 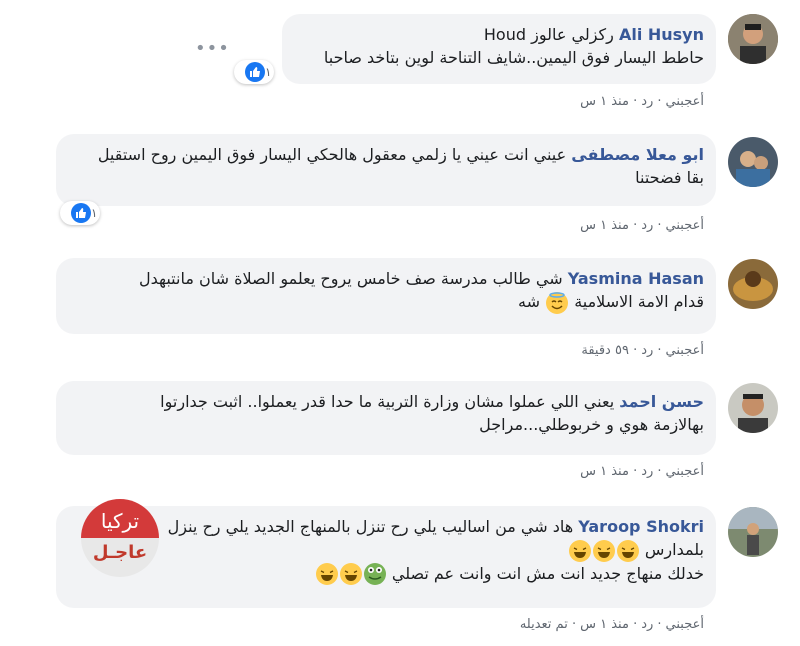 I want to click on comment-text: شه, so click(x=529, y=301).